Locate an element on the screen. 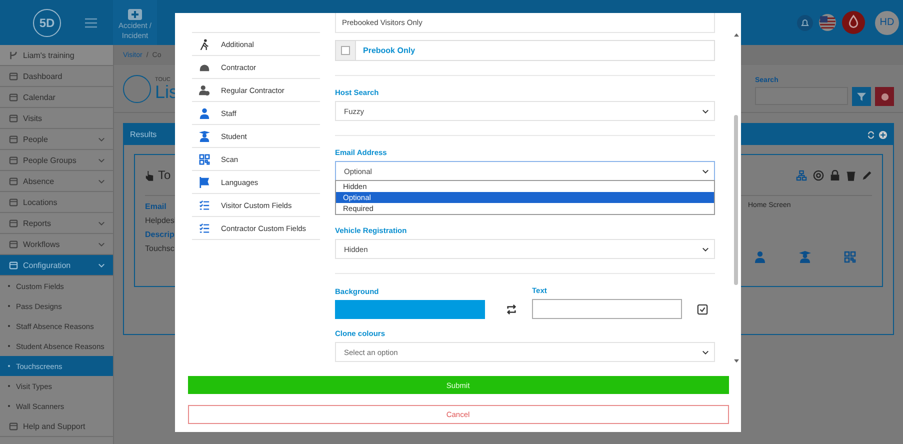 This screenshot has height=444, width=903. bell-icon is located at coordinates (805, 22).